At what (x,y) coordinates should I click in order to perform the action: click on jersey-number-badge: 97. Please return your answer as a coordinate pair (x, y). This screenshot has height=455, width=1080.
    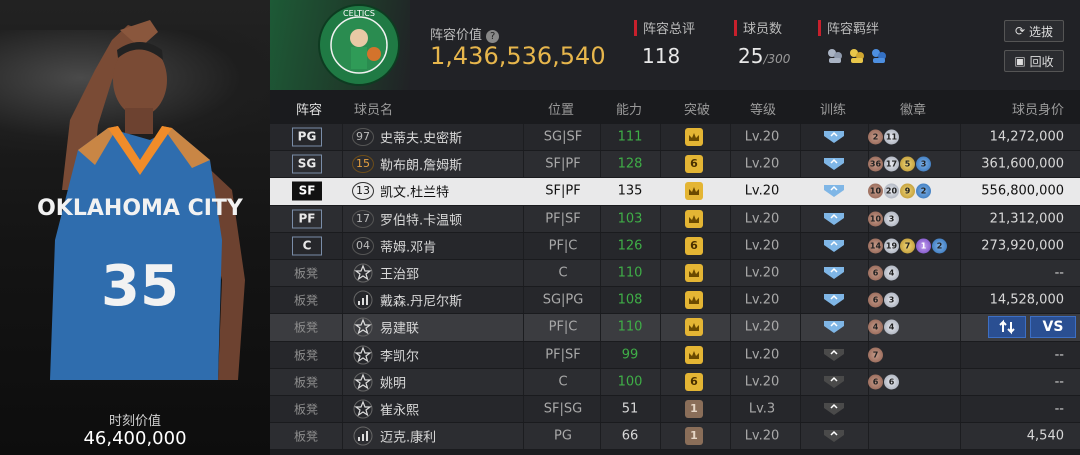
    Looking at the image, I should click on (363, 137).